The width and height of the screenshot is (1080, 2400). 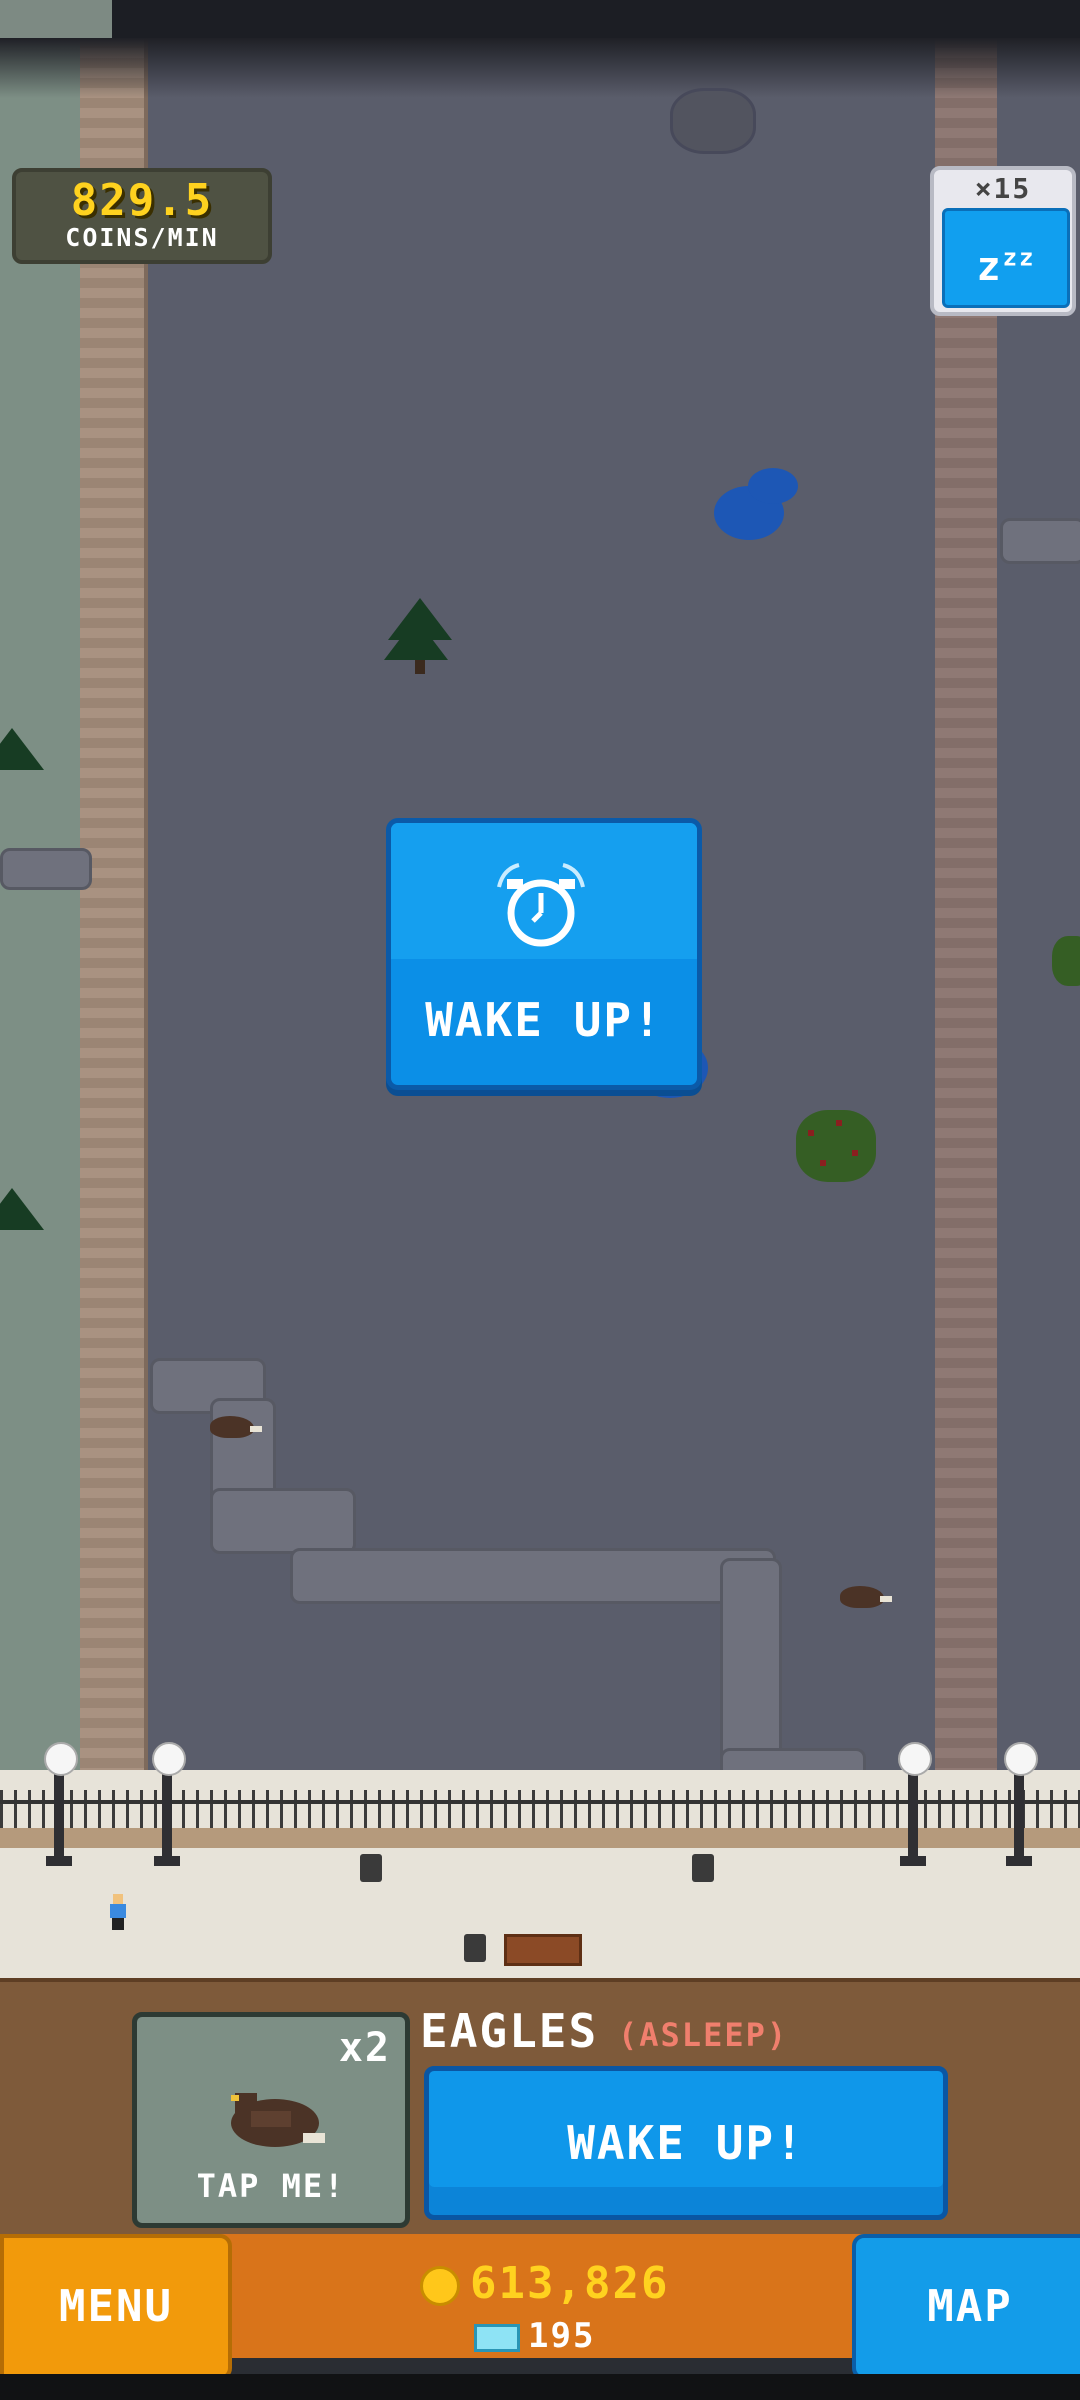 I want to click on wake-up-button: WAKE UP!, so click(x=686, y=2143).